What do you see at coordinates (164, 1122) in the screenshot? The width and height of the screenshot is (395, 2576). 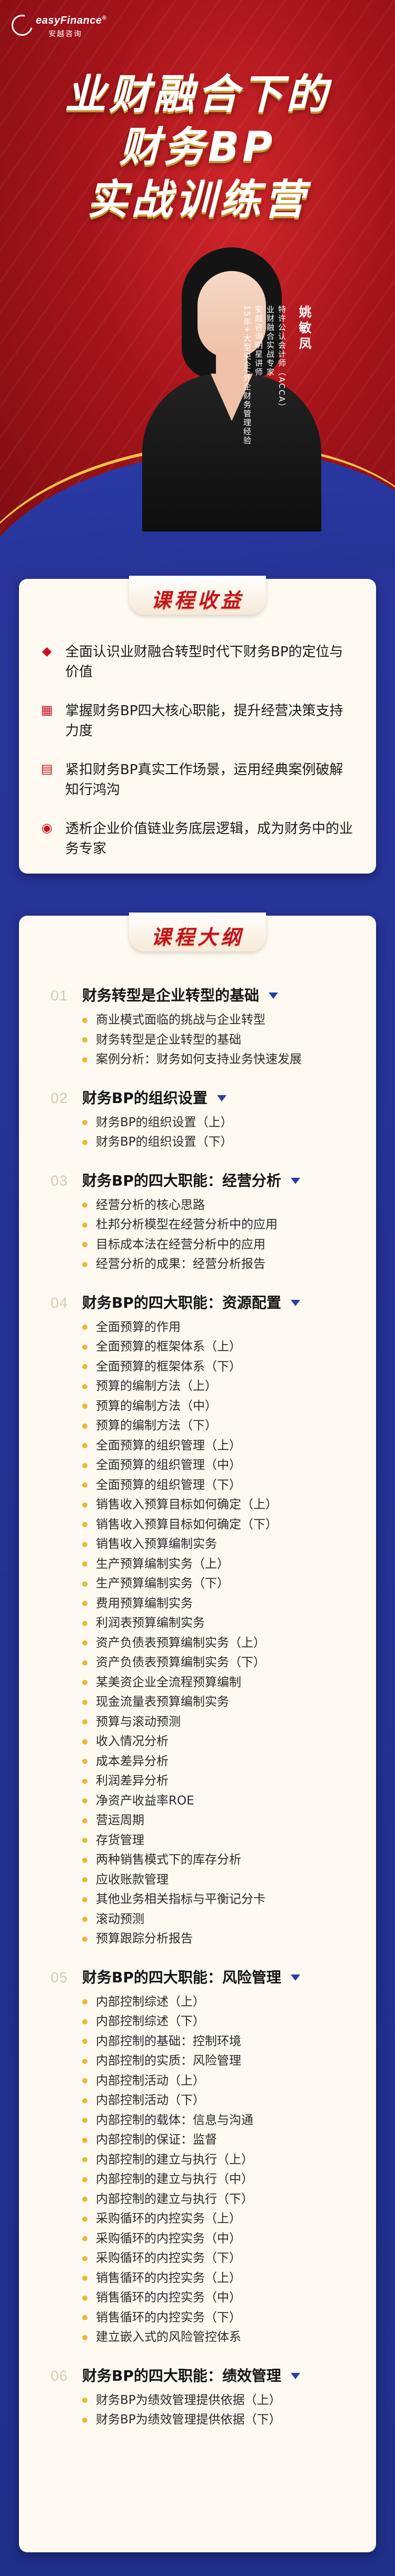 I see `list-item-text: 财务BP的组织设置（上）` at bounding box center [164, 1122].